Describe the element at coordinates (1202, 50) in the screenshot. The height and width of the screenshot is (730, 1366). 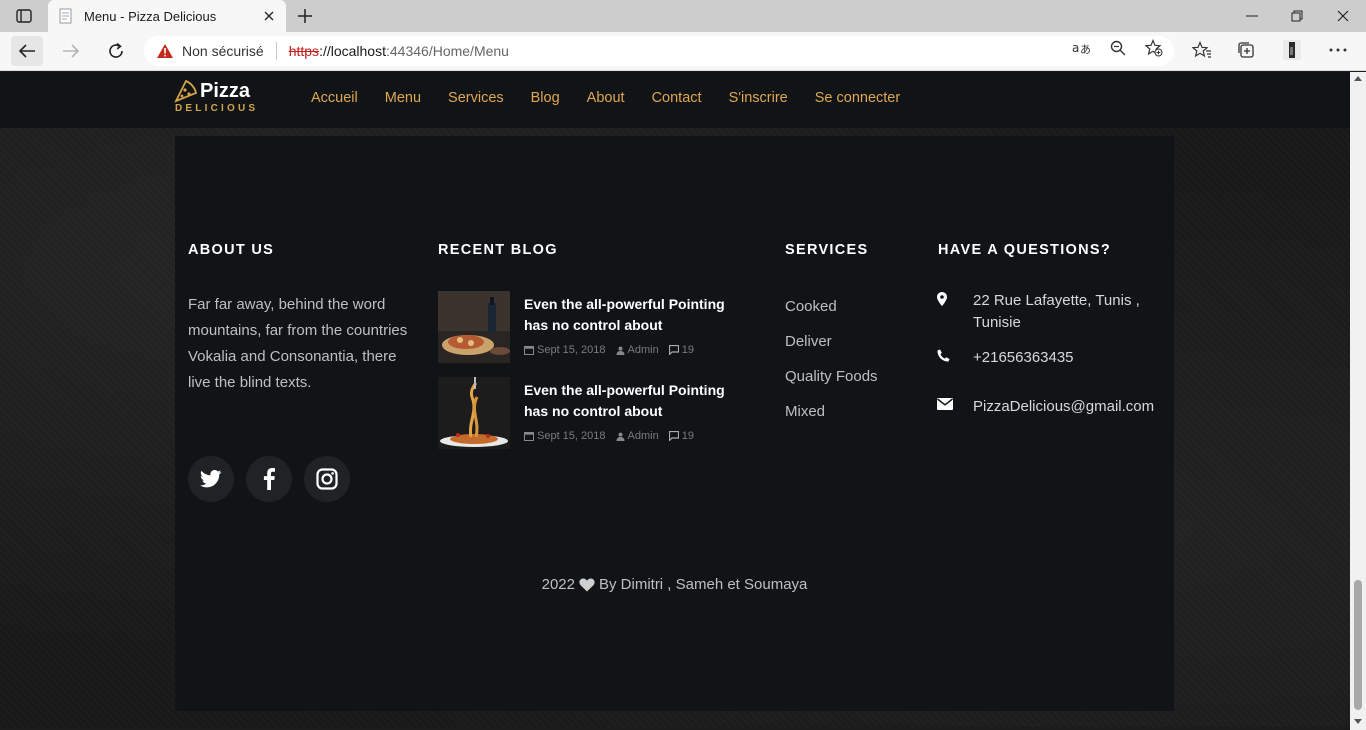
I see `favorites-icon` at that location.